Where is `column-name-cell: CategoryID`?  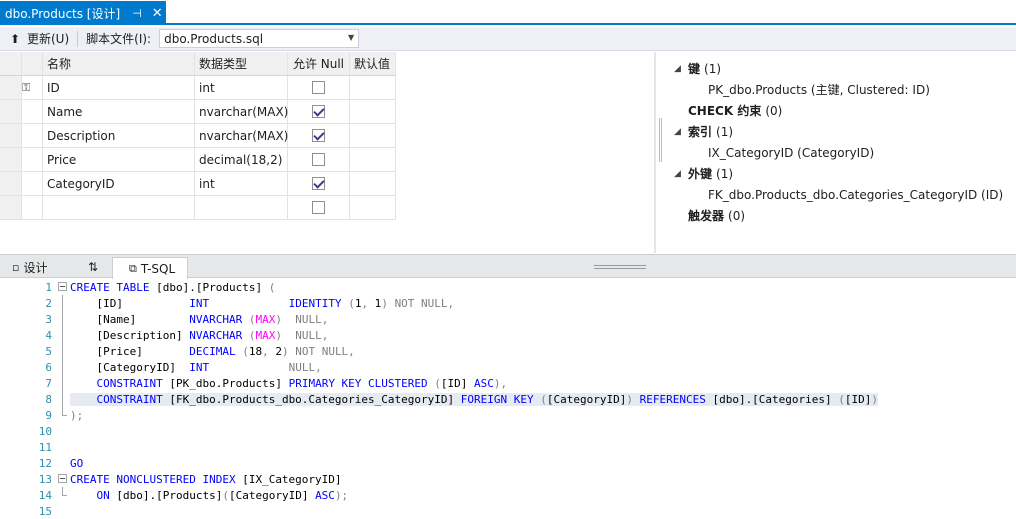 column-name-cell: CategoryID is located at coordinates (119, 184).